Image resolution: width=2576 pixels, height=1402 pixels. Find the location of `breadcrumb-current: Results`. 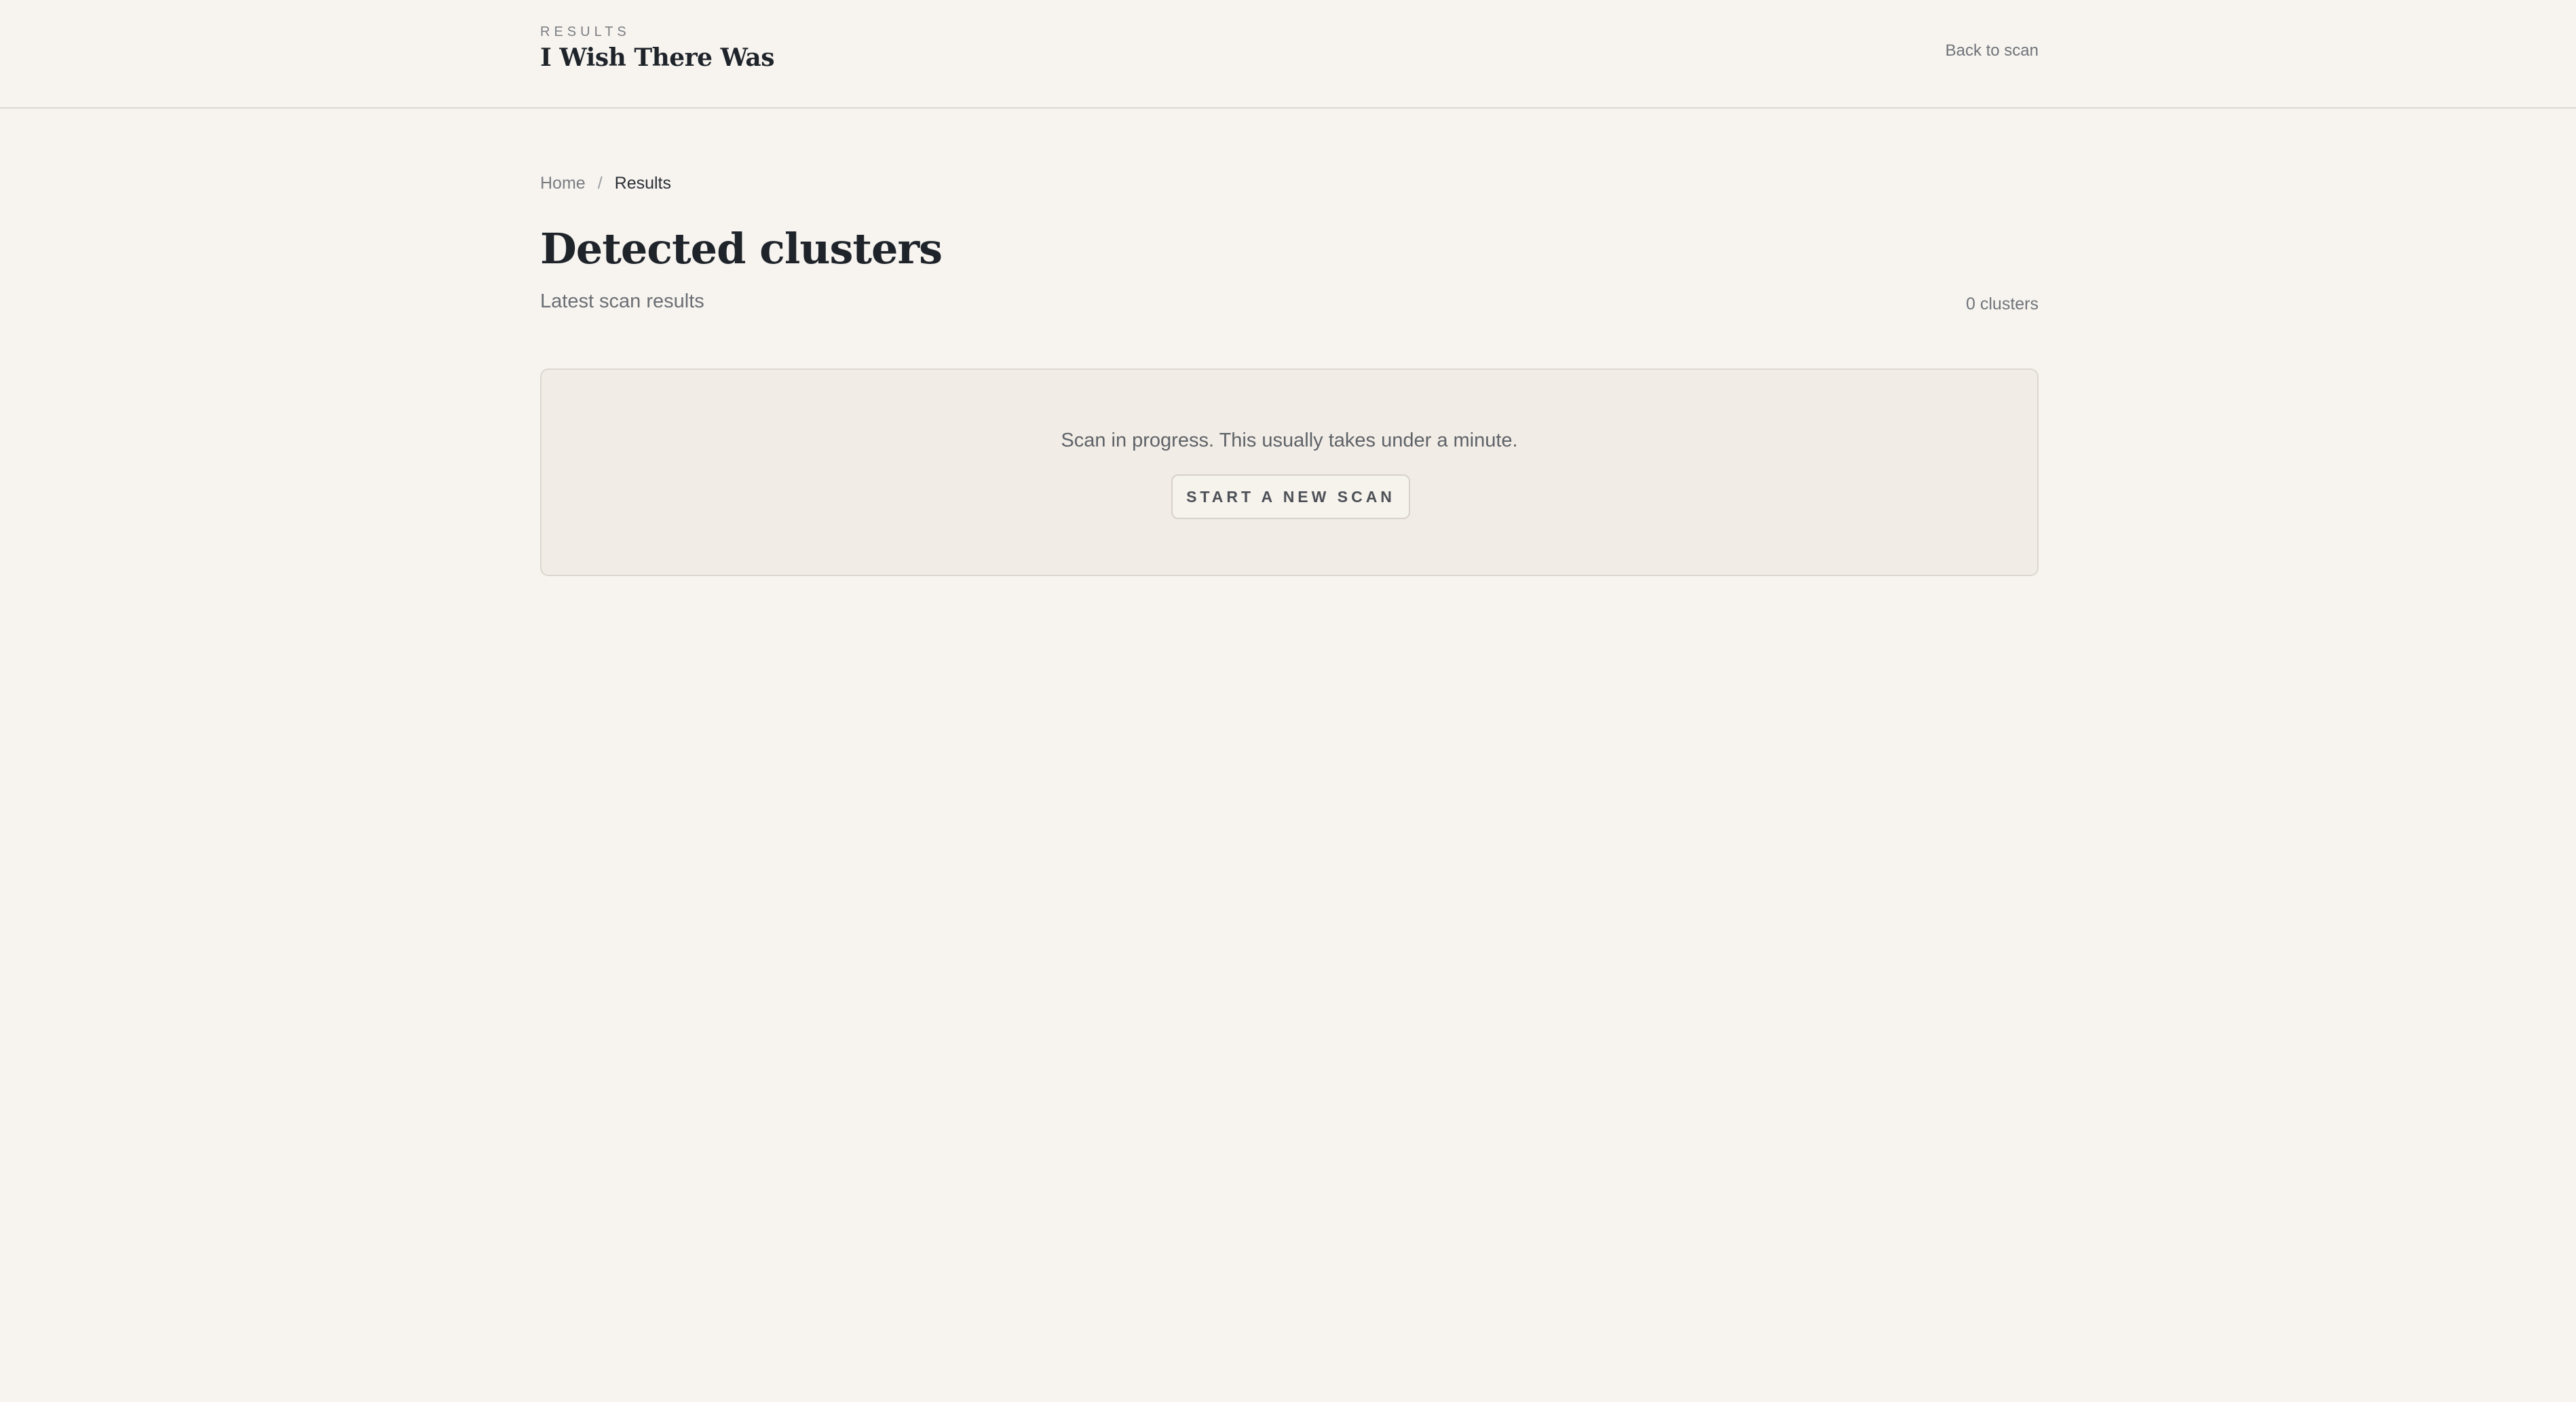

breadcrumb-current: Results is located at coordinates (643, 183).